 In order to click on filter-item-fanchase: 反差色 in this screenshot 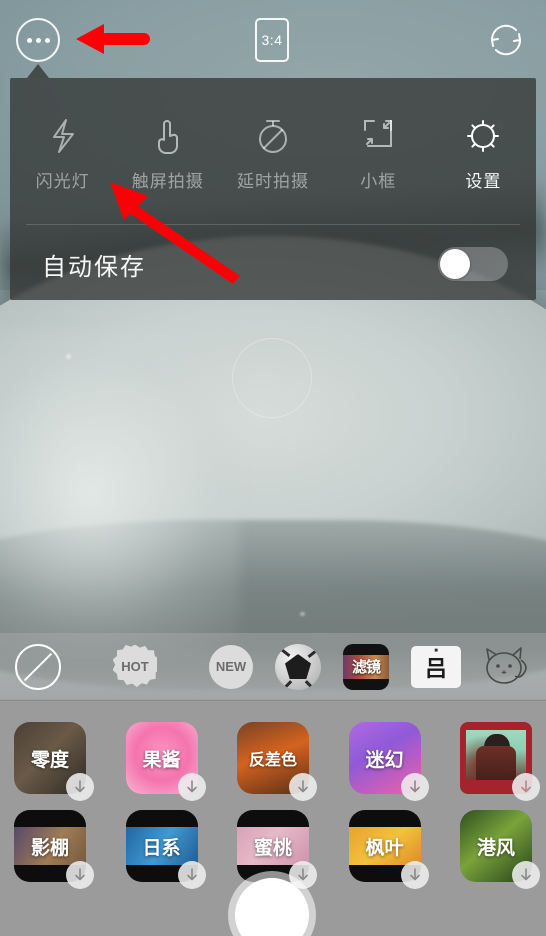, I will do `click(277, 761)`.